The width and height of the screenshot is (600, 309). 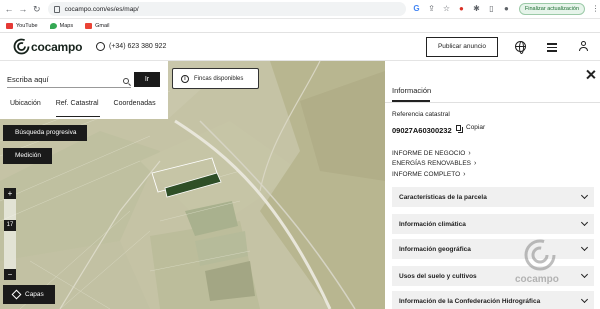 I want to click on phone-number: (+34) 623 380 922, so click(x=138, y=46).